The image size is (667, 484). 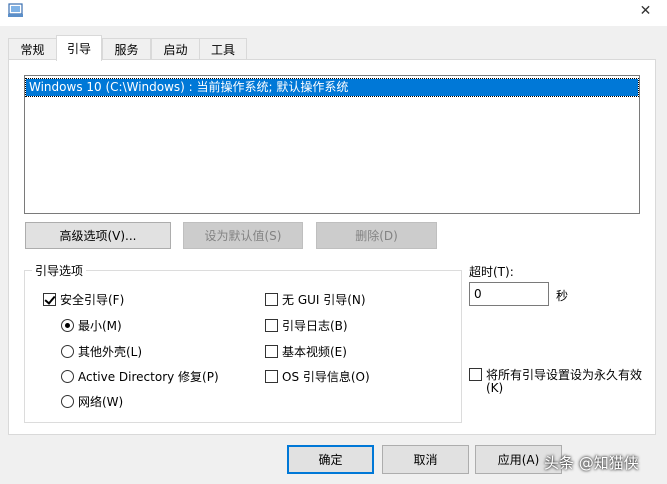 What do you see at coordinates (101, 401) in the screenshot?
I see `network-label: 网络(W)` at bounding box center [101, 401].